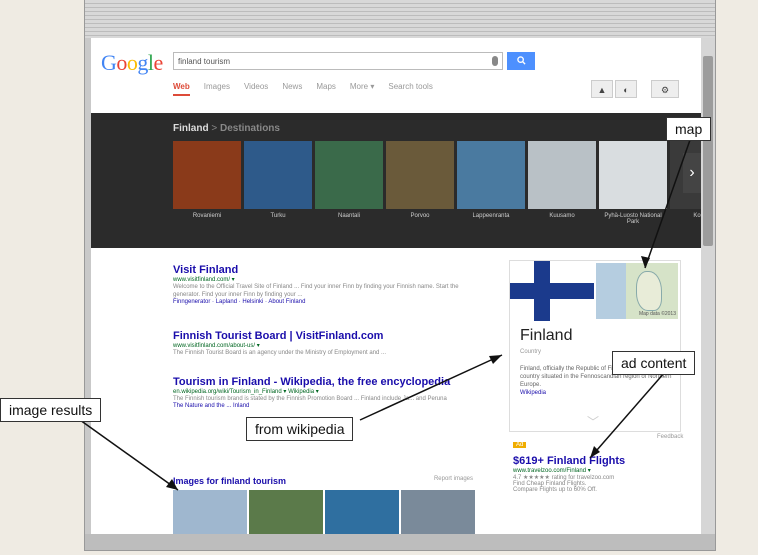  Describe the element at coordinates (278, 216) in the screenshot. I see `carousel-label: Turku` at that location.